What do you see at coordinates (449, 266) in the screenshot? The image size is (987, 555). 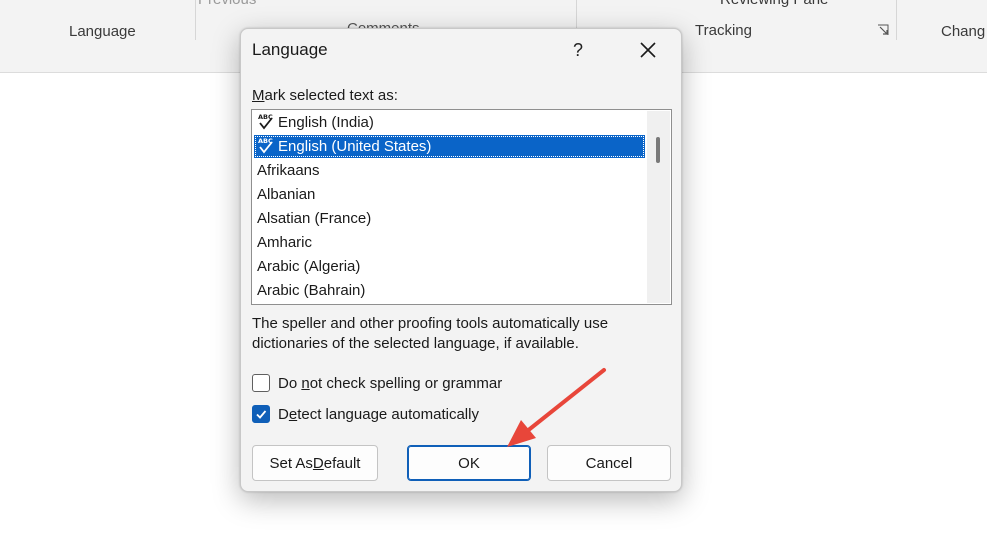 I see `language-list-item: Arabic (Algeria)` at bounding box center [449, 266].